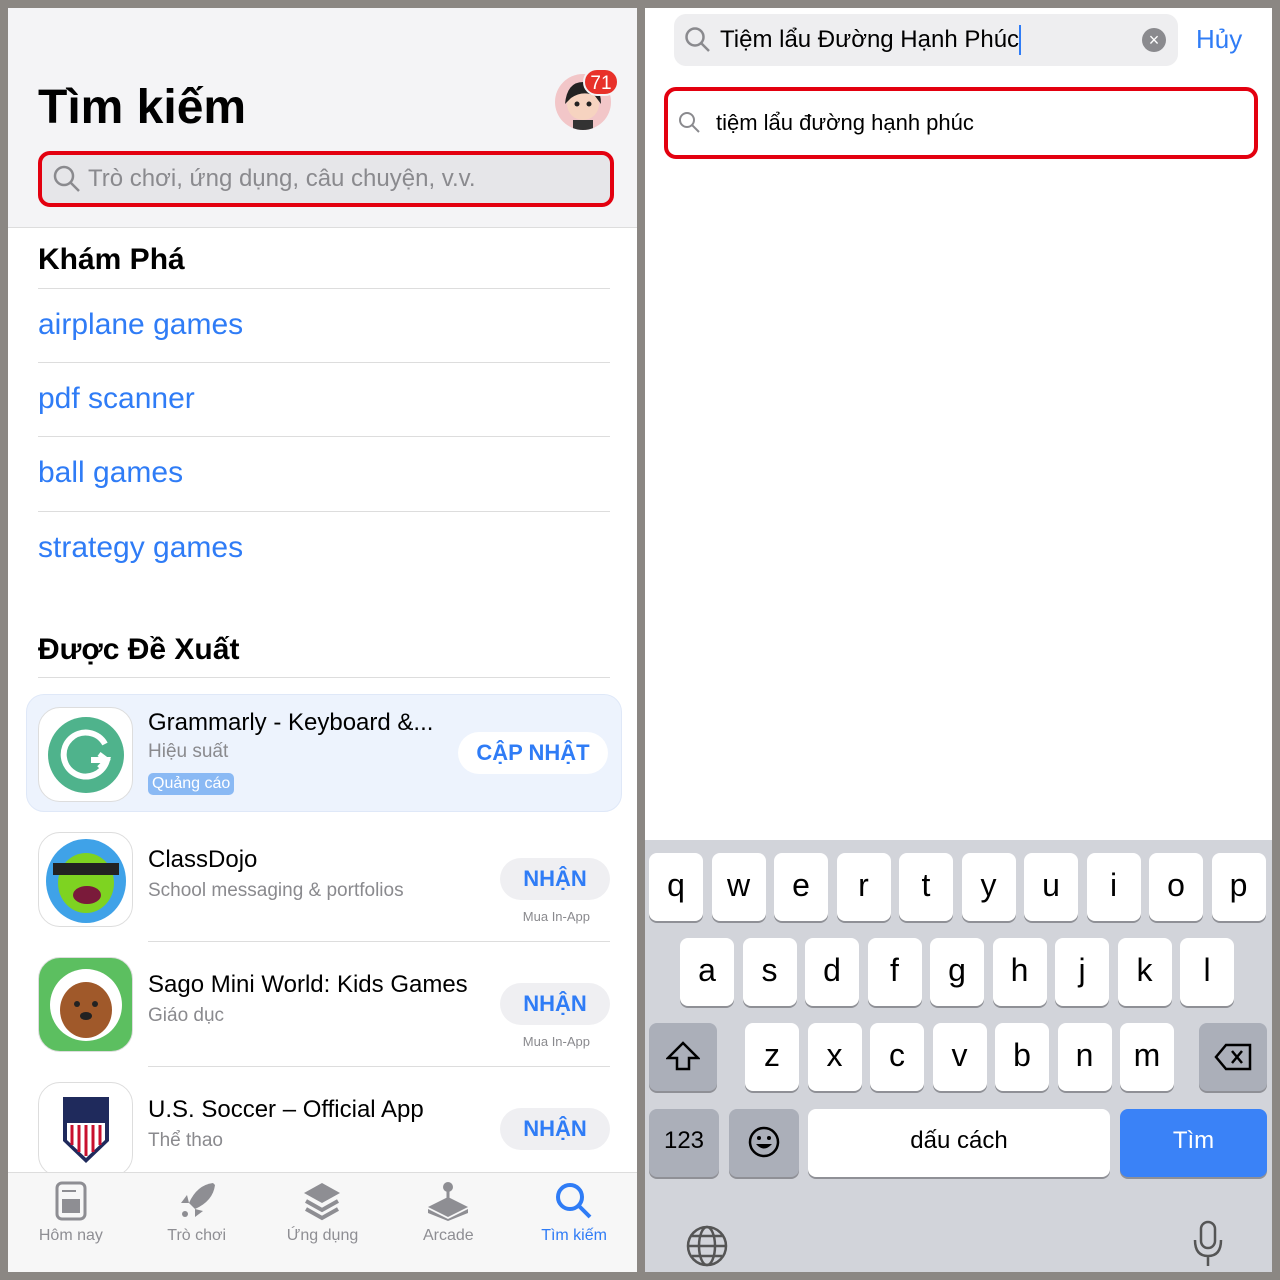  Describe the element at coordinates (197, 1235) in the screenshot. I see `tab-label: Trò chơi` at that location.